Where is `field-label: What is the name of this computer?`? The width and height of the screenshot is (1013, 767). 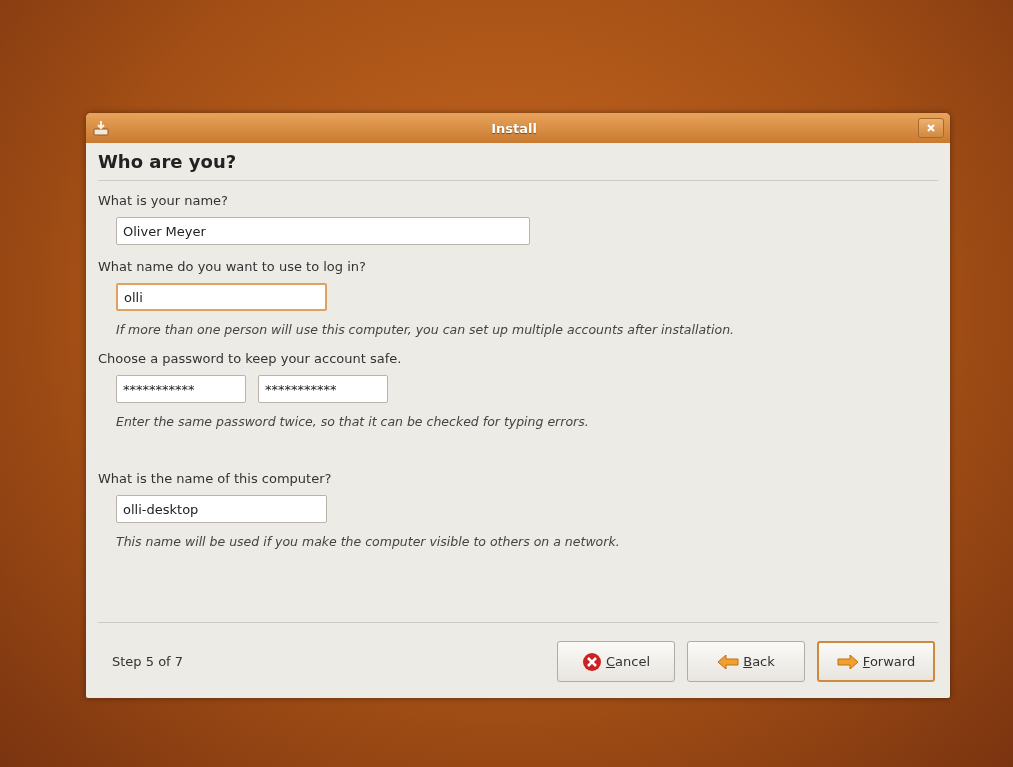 field-label: What is the name of this computer? is located at coordinates (215, 478).